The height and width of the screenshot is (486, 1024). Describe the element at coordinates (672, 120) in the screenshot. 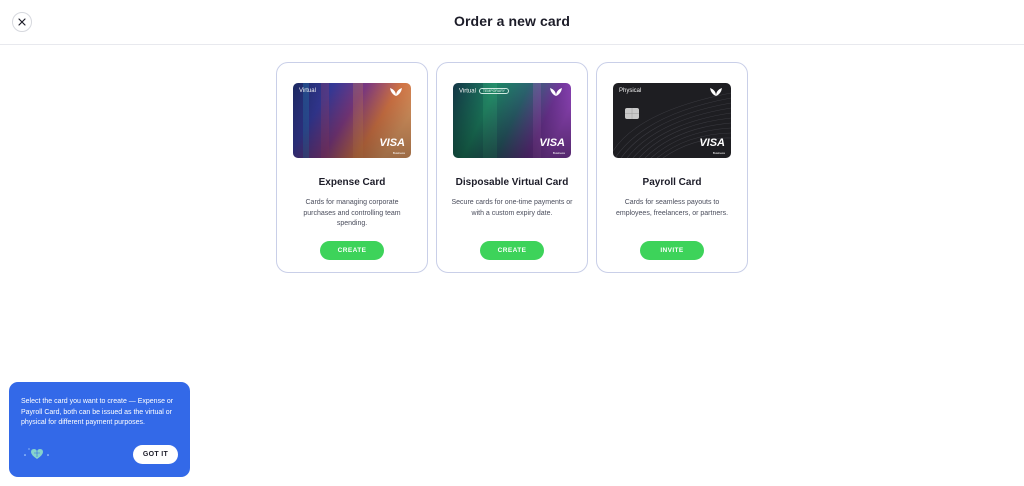

I see `payroll-card-image: Physical VISA Business` at that location.